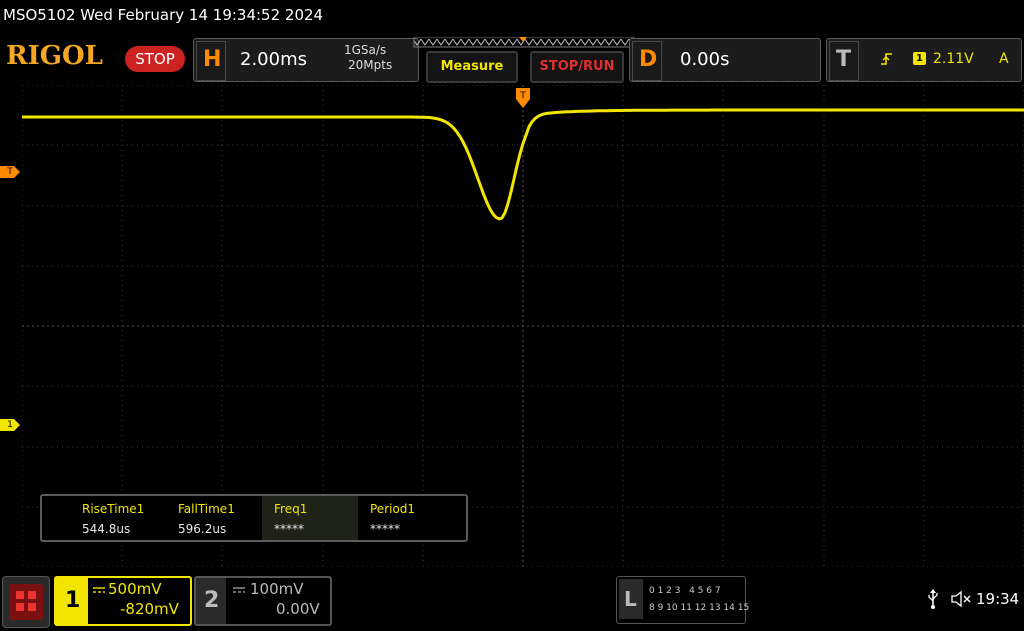 Image resolution: width=1024 pixels, height=631 pixels. What do you see at coordinates (705, 59) in the screenshot?
I see `delay-value: 0.00s` at bounding box center [705, 59].